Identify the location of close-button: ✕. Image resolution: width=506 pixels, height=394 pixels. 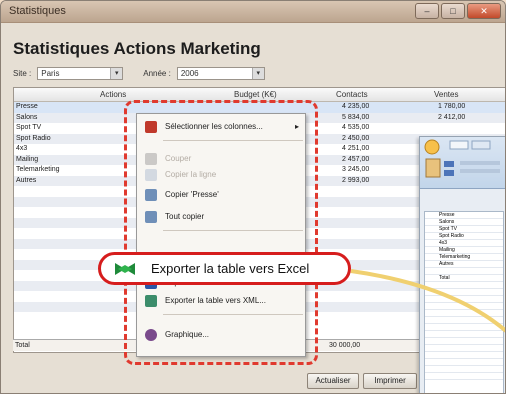
(484, 11).